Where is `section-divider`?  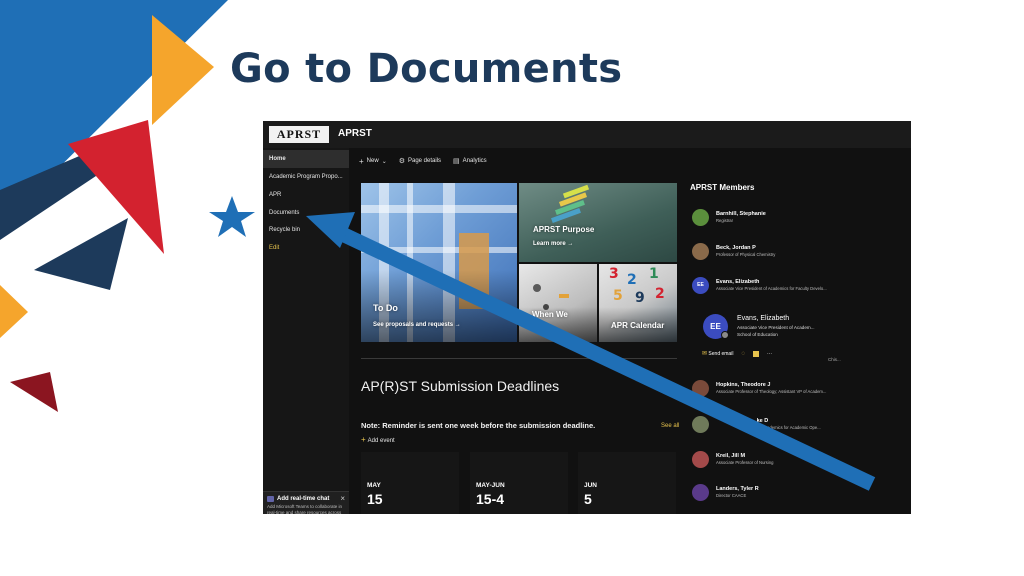
section-divider is located at coordinates (519, 358).